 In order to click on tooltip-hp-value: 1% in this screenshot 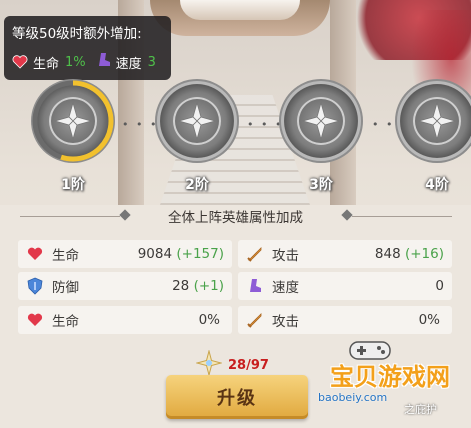, I will do `click(75, 62)`.